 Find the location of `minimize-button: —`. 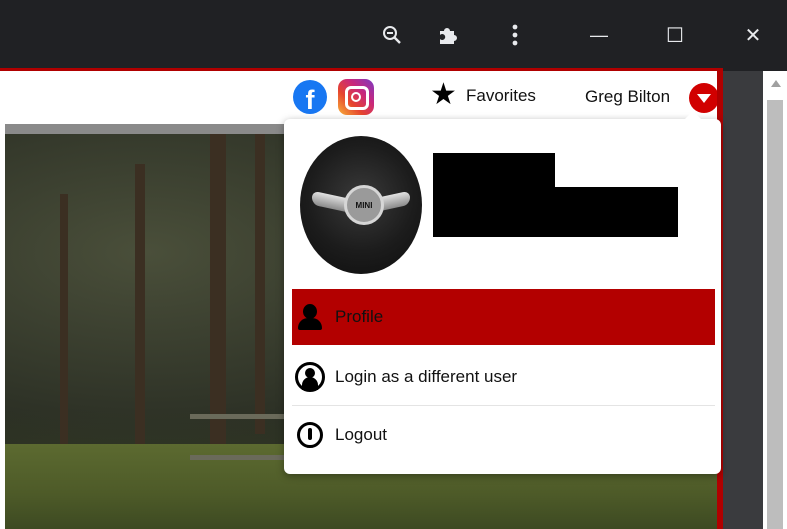

minimize-button: — is located at coordinates (599, 35).